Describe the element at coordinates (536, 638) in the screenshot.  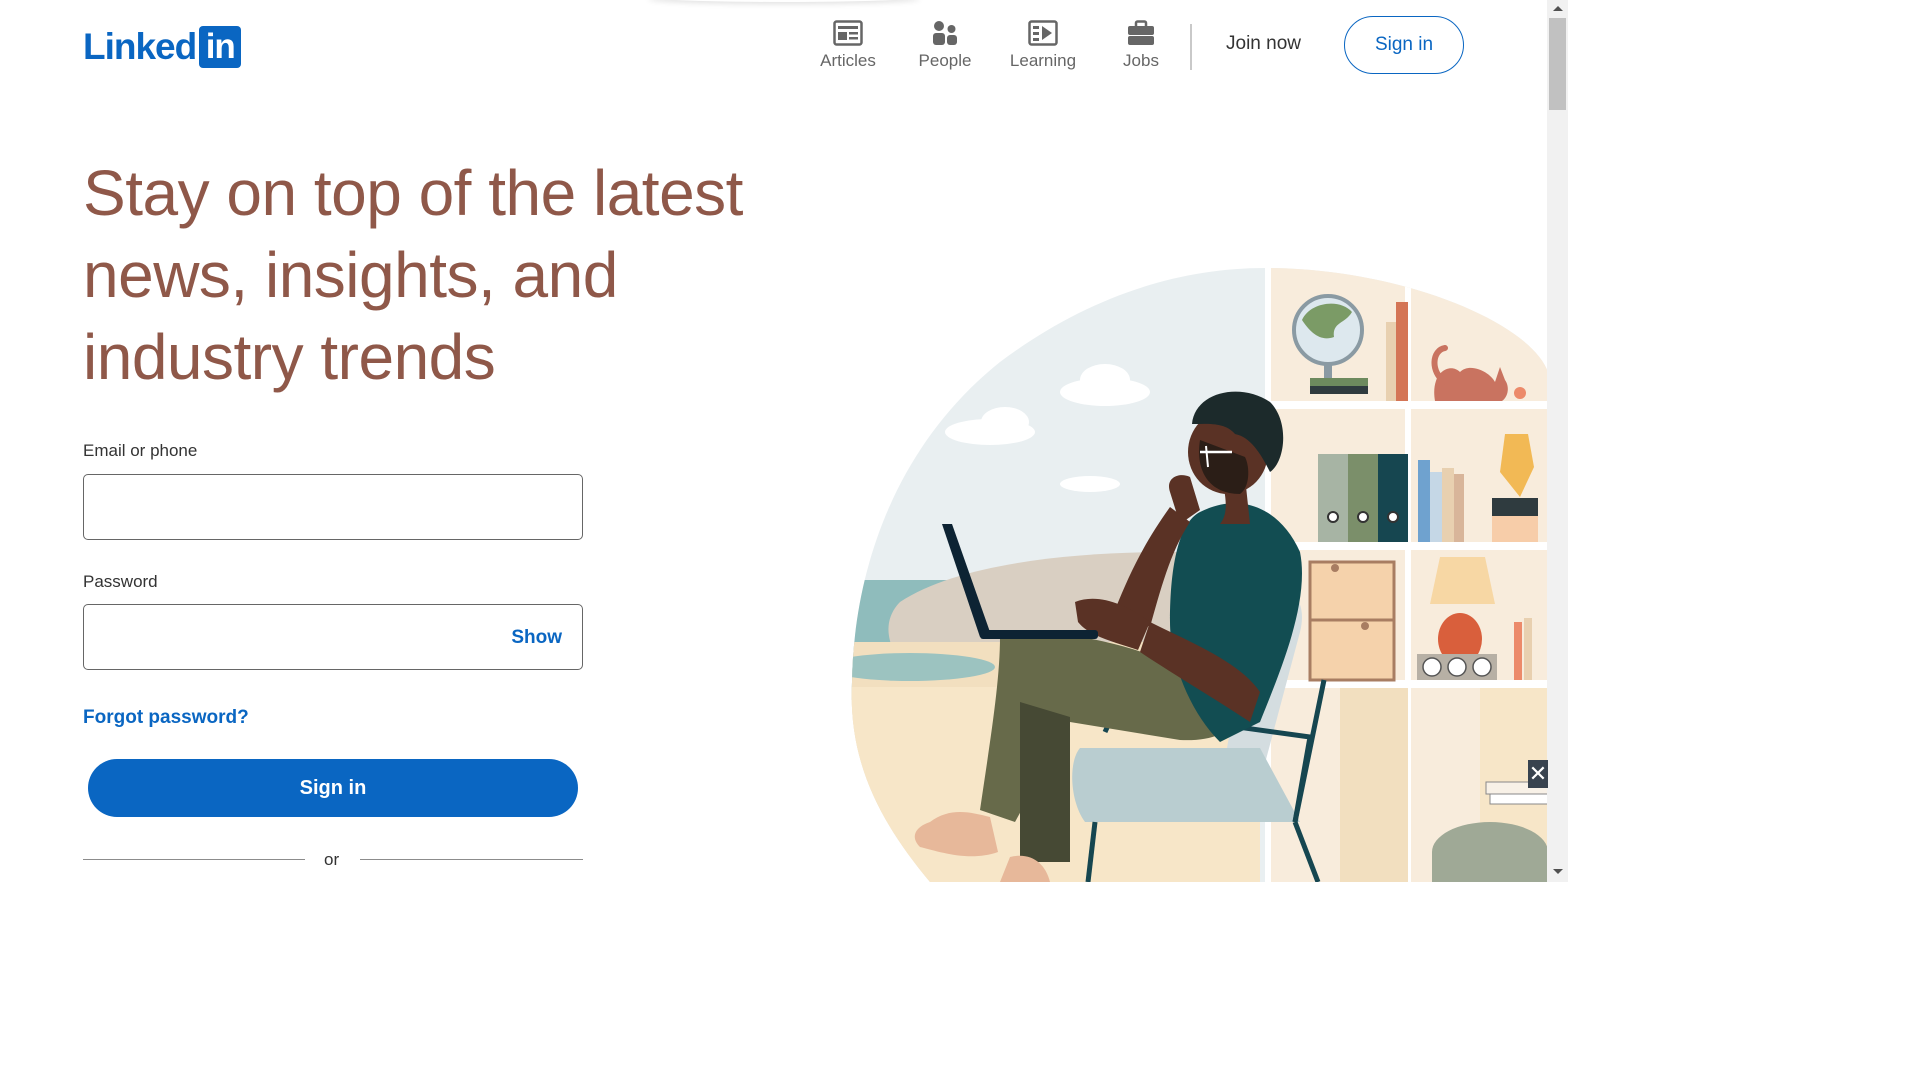
I see `show-password-button: Show` at that location.